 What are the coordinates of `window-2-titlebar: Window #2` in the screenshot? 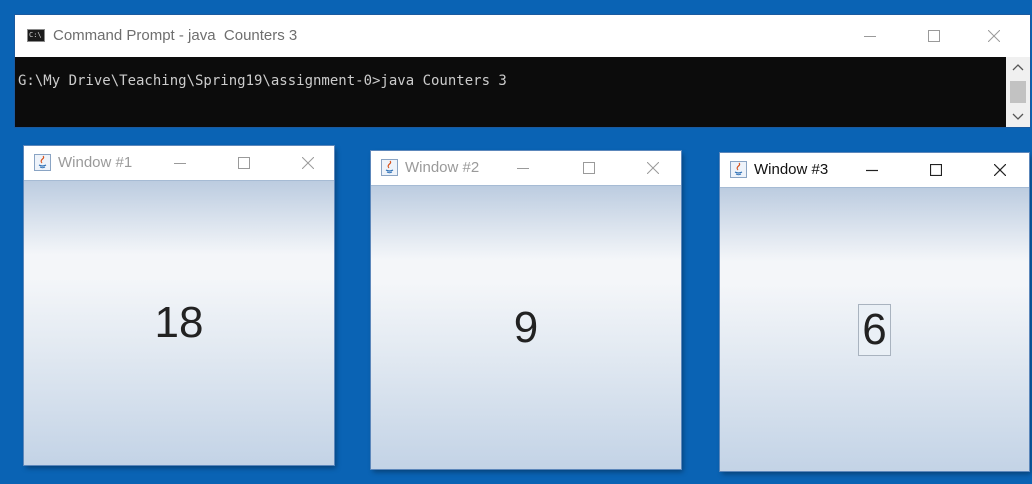 It's located at (526, 168).